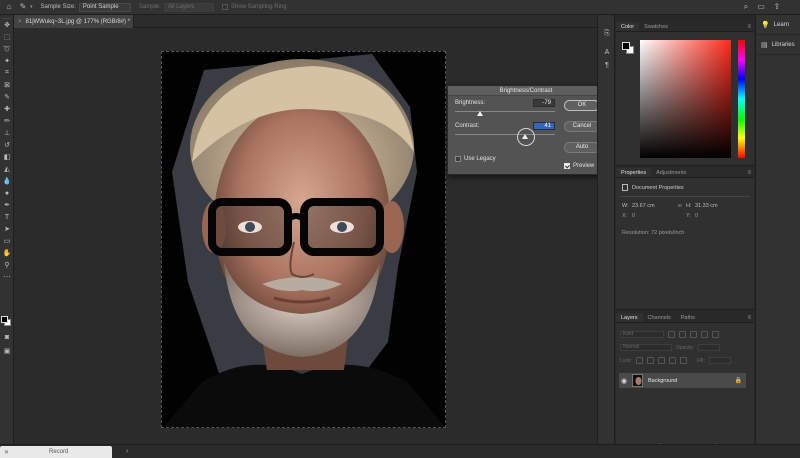 This screenshot has height=458, width=800. What do you see at coordinates (642, 334) in the screenshot?
I see `layer-kind-filter: Kind` at bounding box center [642, 334].